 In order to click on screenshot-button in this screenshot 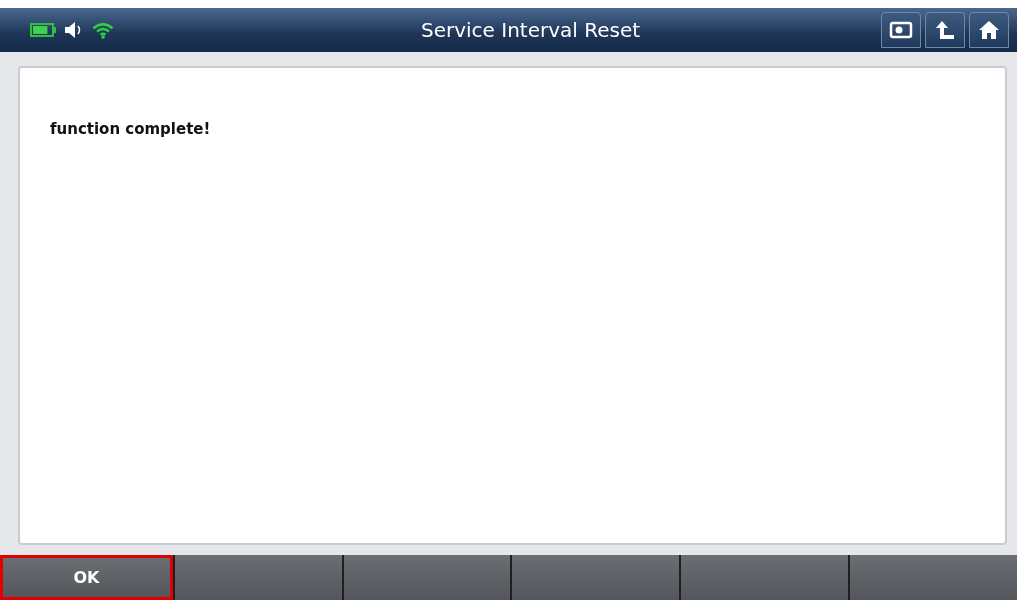, I will do `click(901, 30)`.